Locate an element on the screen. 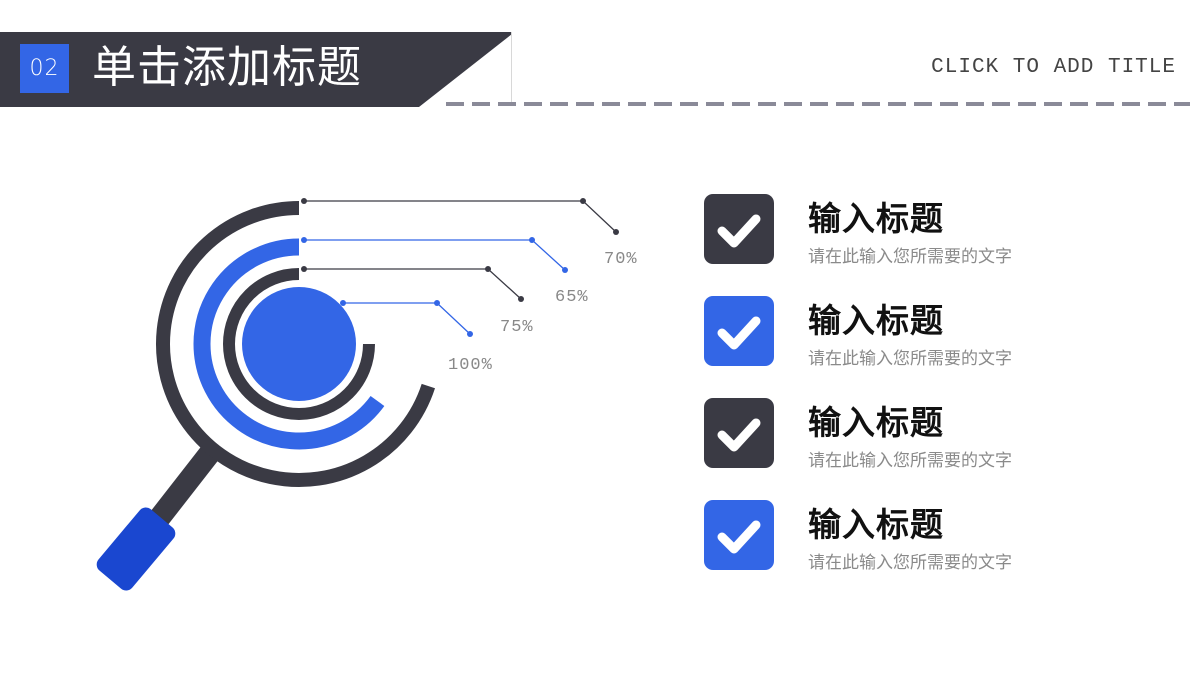 This screenshot has width=1200, height=680. value-label-75: 75% is located at coordinates (517, 327).